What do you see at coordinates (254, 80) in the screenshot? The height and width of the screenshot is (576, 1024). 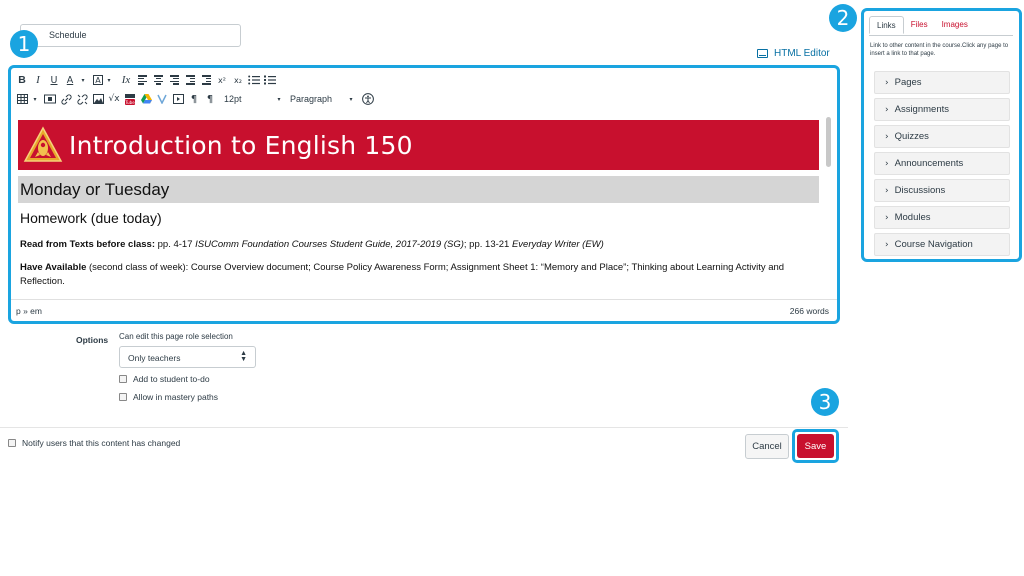 I see `bullet-list-icon` at bounding box center [254, 80].